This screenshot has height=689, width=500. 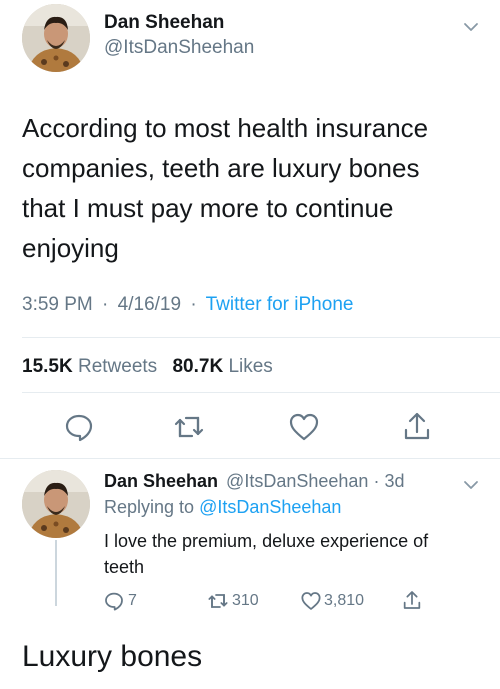 What do you see at coordinates (117, 366) in the screenshot?
I see `retweets-label: Retweets` at bounding box center [117, 366].